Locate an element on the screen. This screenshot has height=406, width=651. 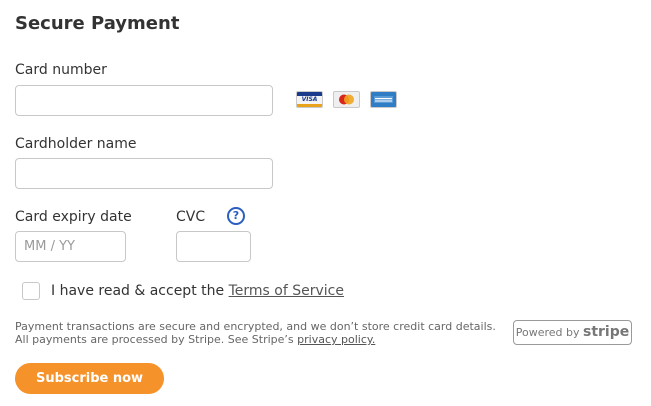
stripe-badge-prefix: Powered by is located at coordinates (547, 332).